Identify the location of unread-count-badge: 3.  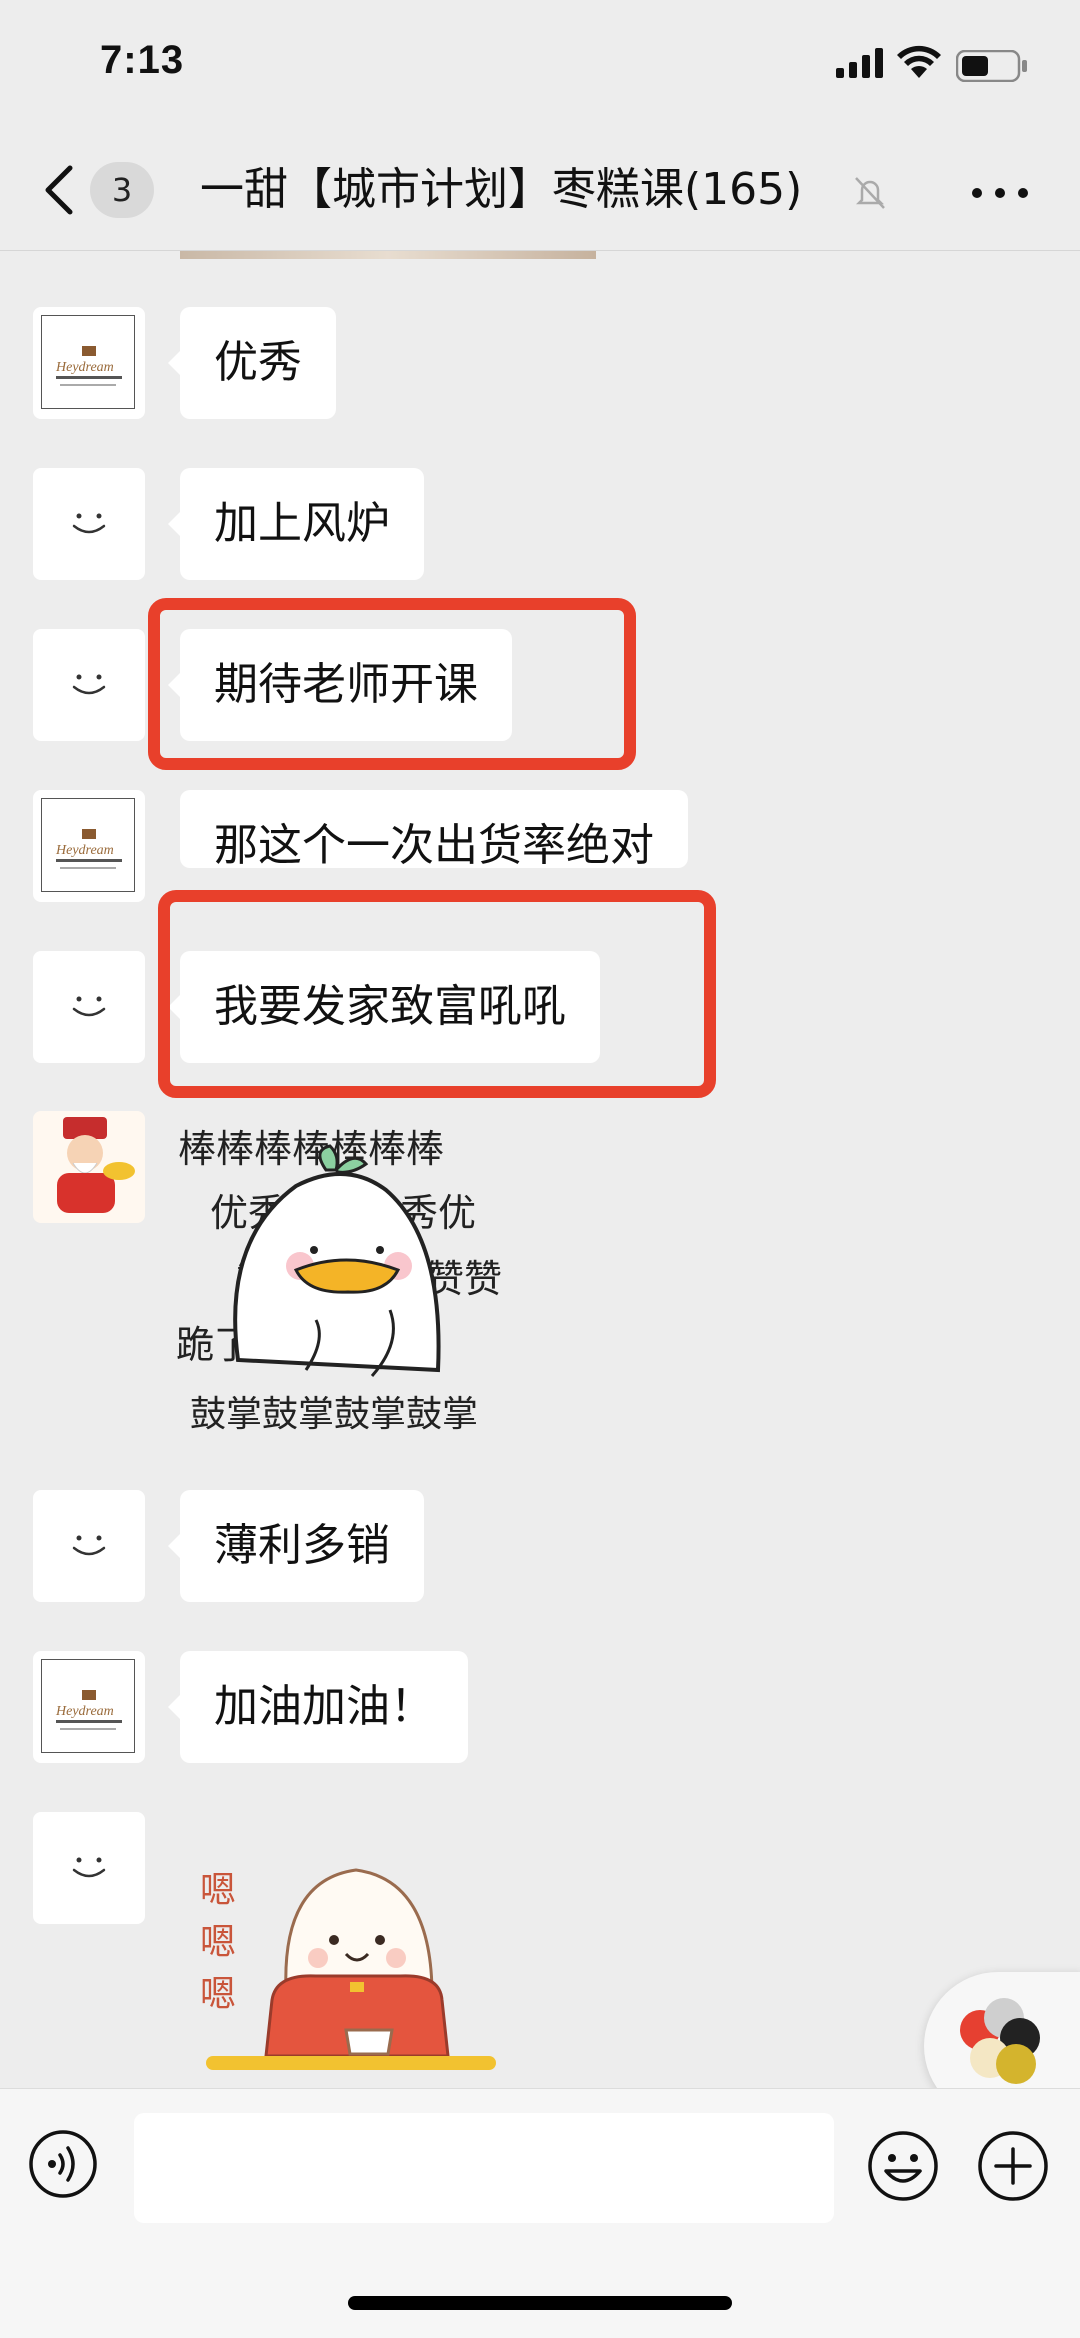
(122, 190).